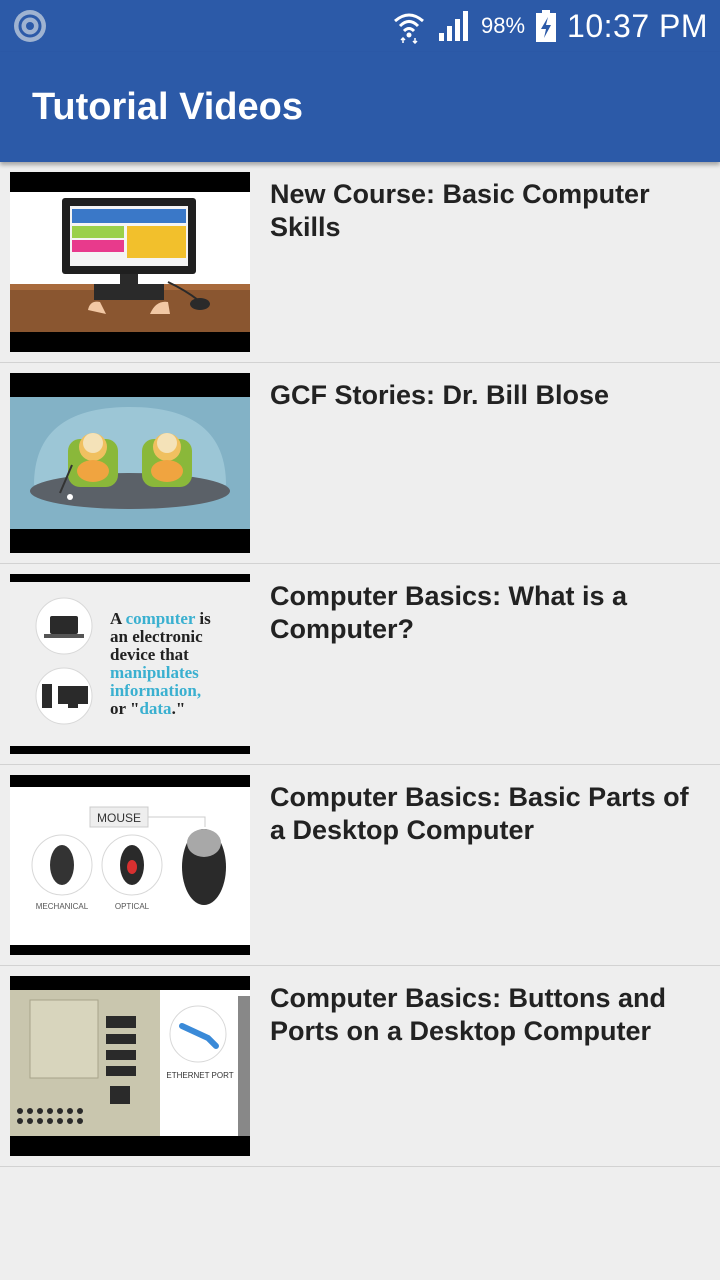  What do you see at coordinates (149, 654) in the screenshot?
I see `slide-text-3: device that` at bounding box center [149, 654].